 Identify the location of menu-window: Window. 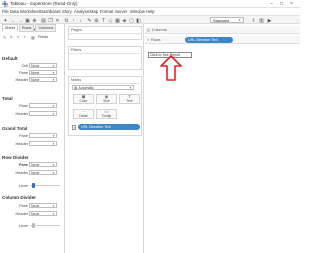
(137, 11).